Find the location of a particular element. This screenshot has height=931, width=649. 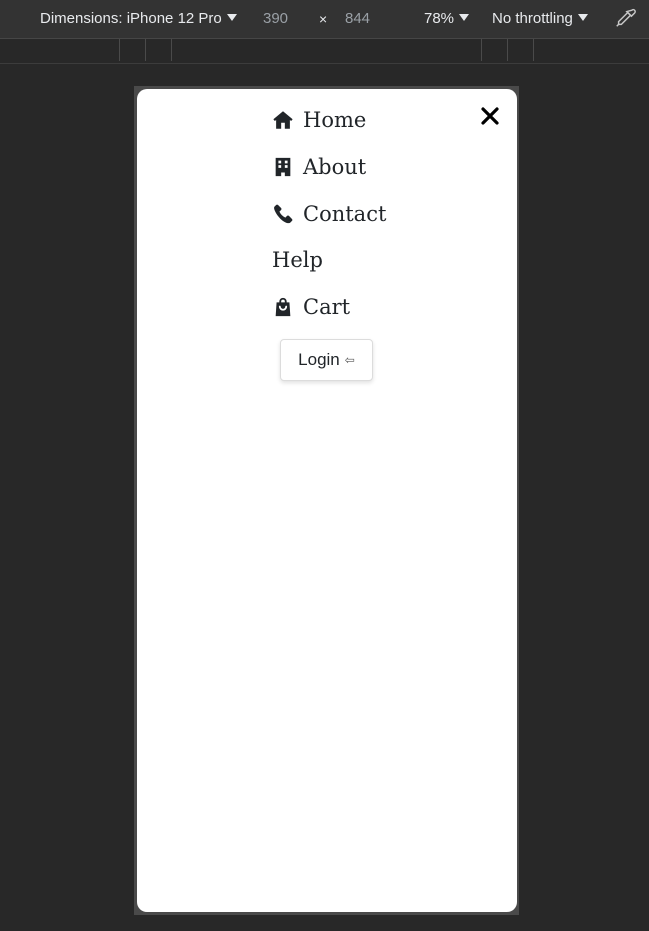

login-button: Login ⇦ is located at coordinates (326, 360).